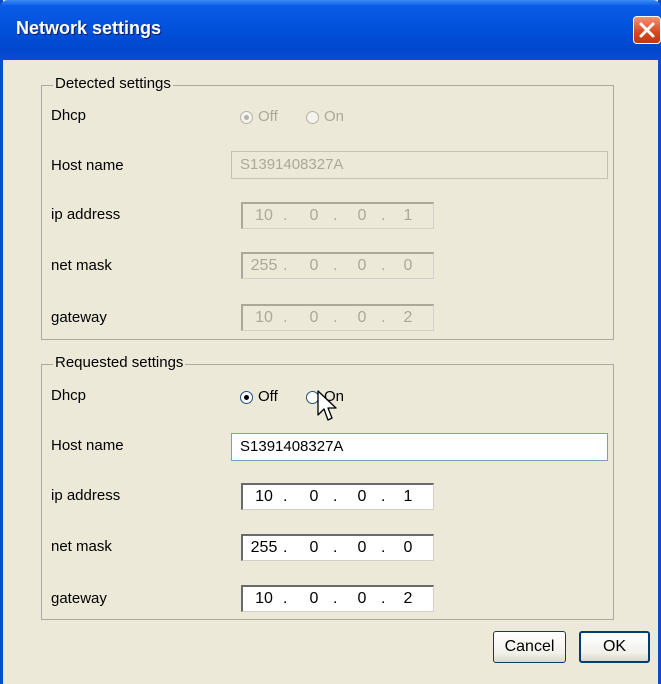 The image size is (661, 684). What do you see at coordinates (86, 214) in the screenshot?
I see `detected-ip-address-label: ip address` at bounding box center [86, 214].